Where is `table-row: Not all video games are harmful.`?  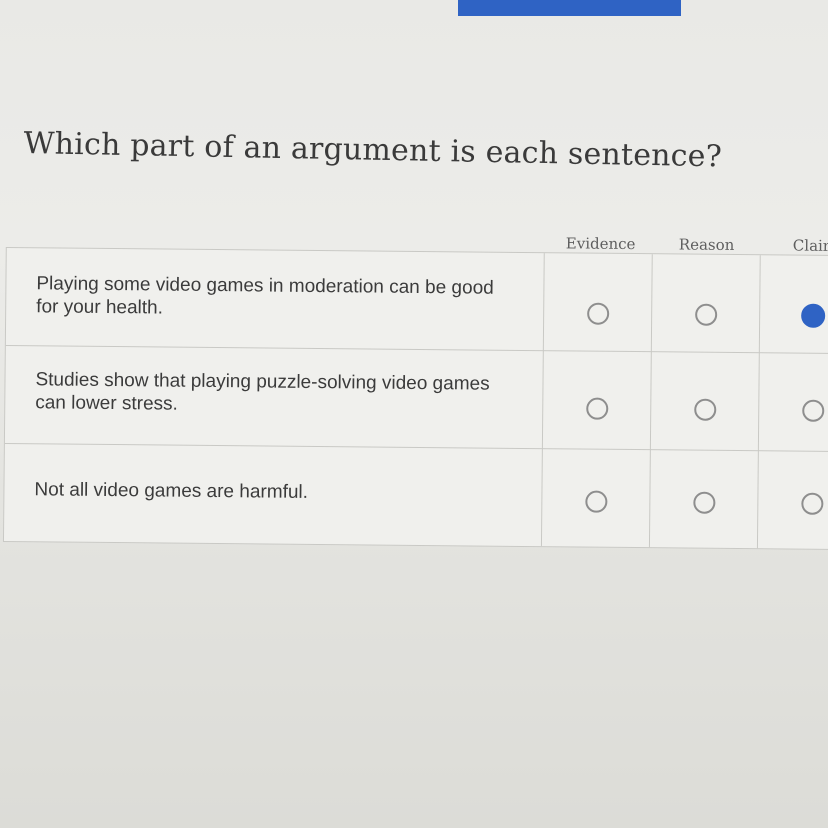
table-row: Not all video games are harmful. is located at coordinates (416, 496).